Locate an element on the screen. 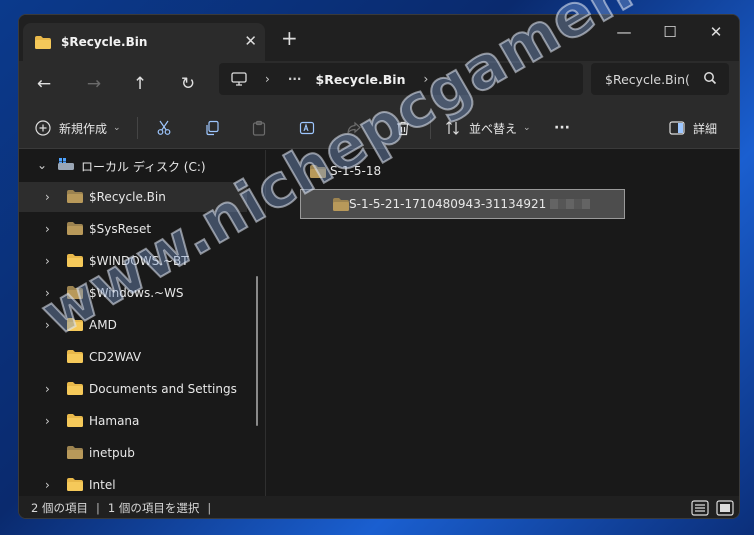 This screenshot has width=754, height=535. trash-icon is located at coordinates (403, 128).